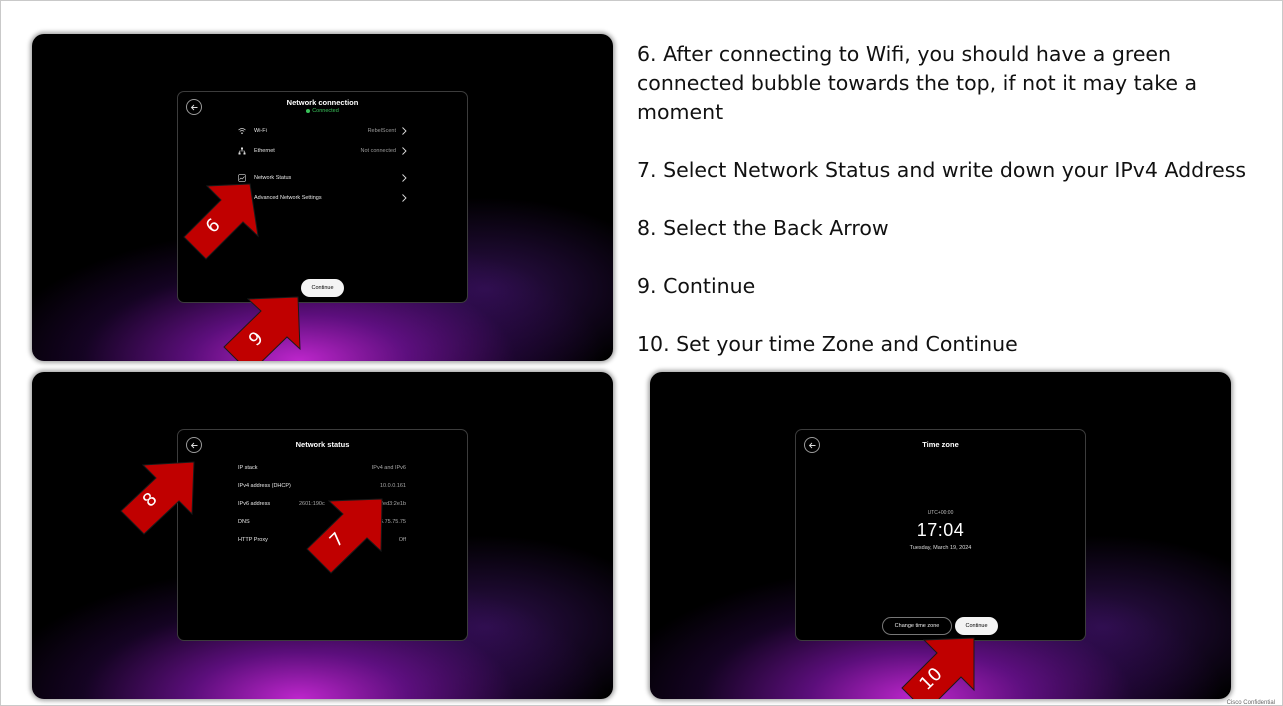 This screenshot has width=1283, height=706. I want to click on instruction-9: 9. Continue, so click(696, 286).